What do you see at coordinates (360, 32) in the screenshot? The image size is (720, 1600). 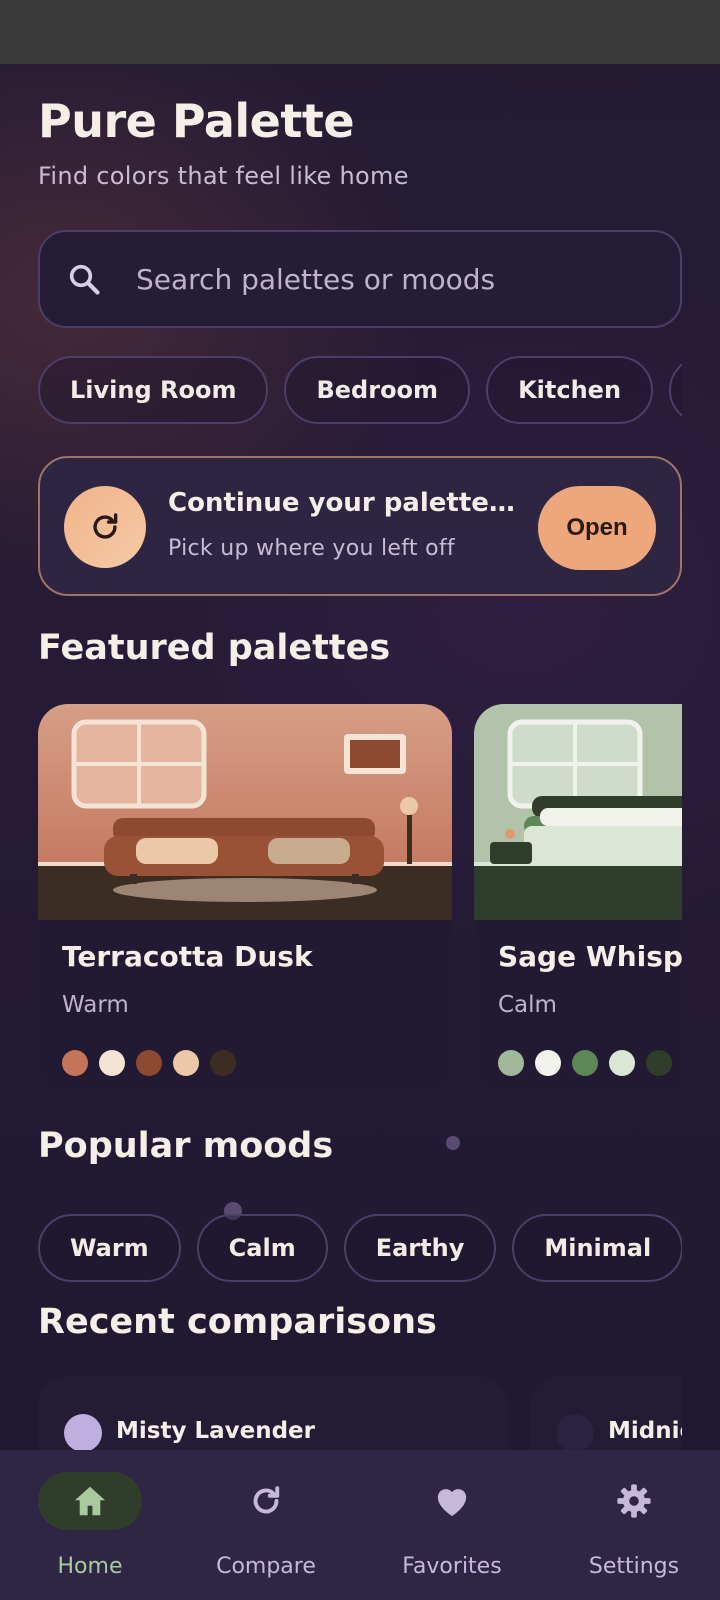 I see `status-bar` at bounding box center [360, 32].